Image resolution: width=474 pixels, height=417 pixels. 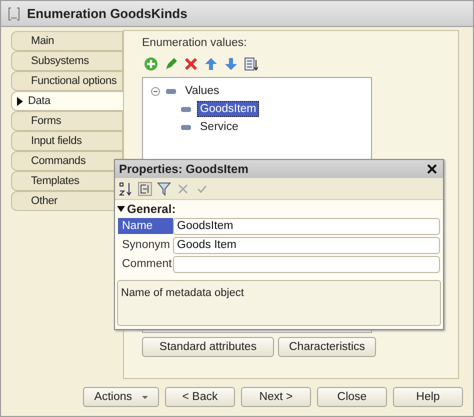 What do you see at coordinates (182, 293) in the screenshot?
I see `description-text: Name of metadata object` at bounding box center [182, 293].